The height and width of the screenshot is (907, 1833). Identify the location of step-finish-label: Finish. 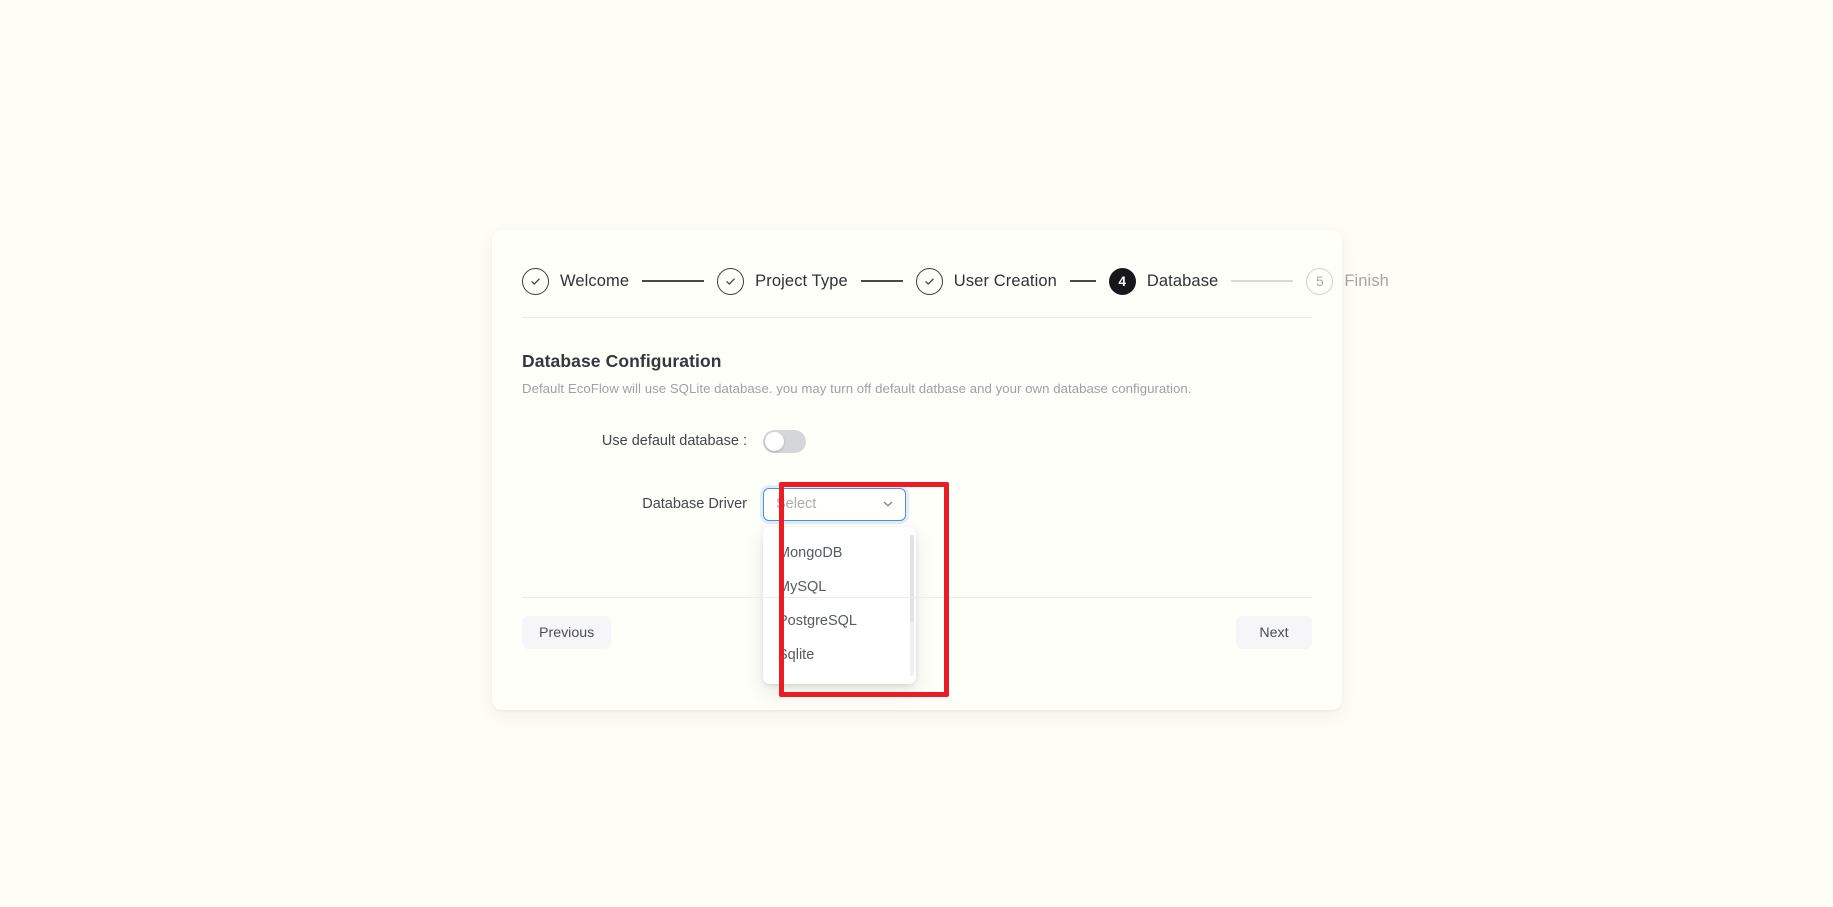
(1366, 280).